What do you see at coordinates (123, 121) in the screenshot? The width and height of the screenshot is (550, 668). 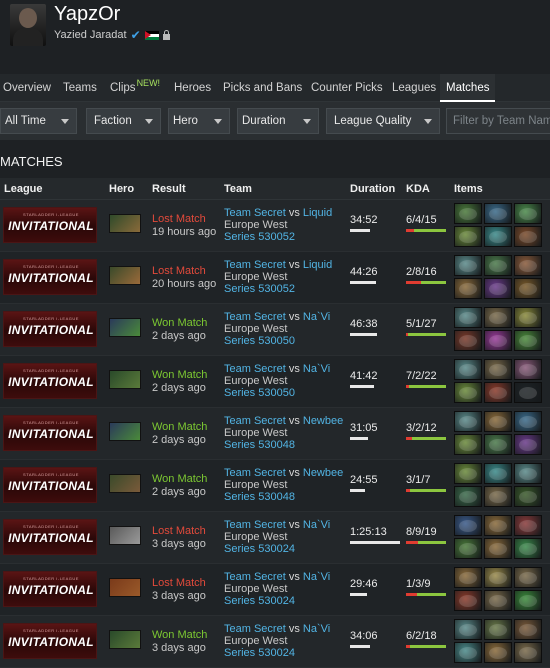 I see `faction-filter-dropdown: Faction` at bounding box center [123, 121].